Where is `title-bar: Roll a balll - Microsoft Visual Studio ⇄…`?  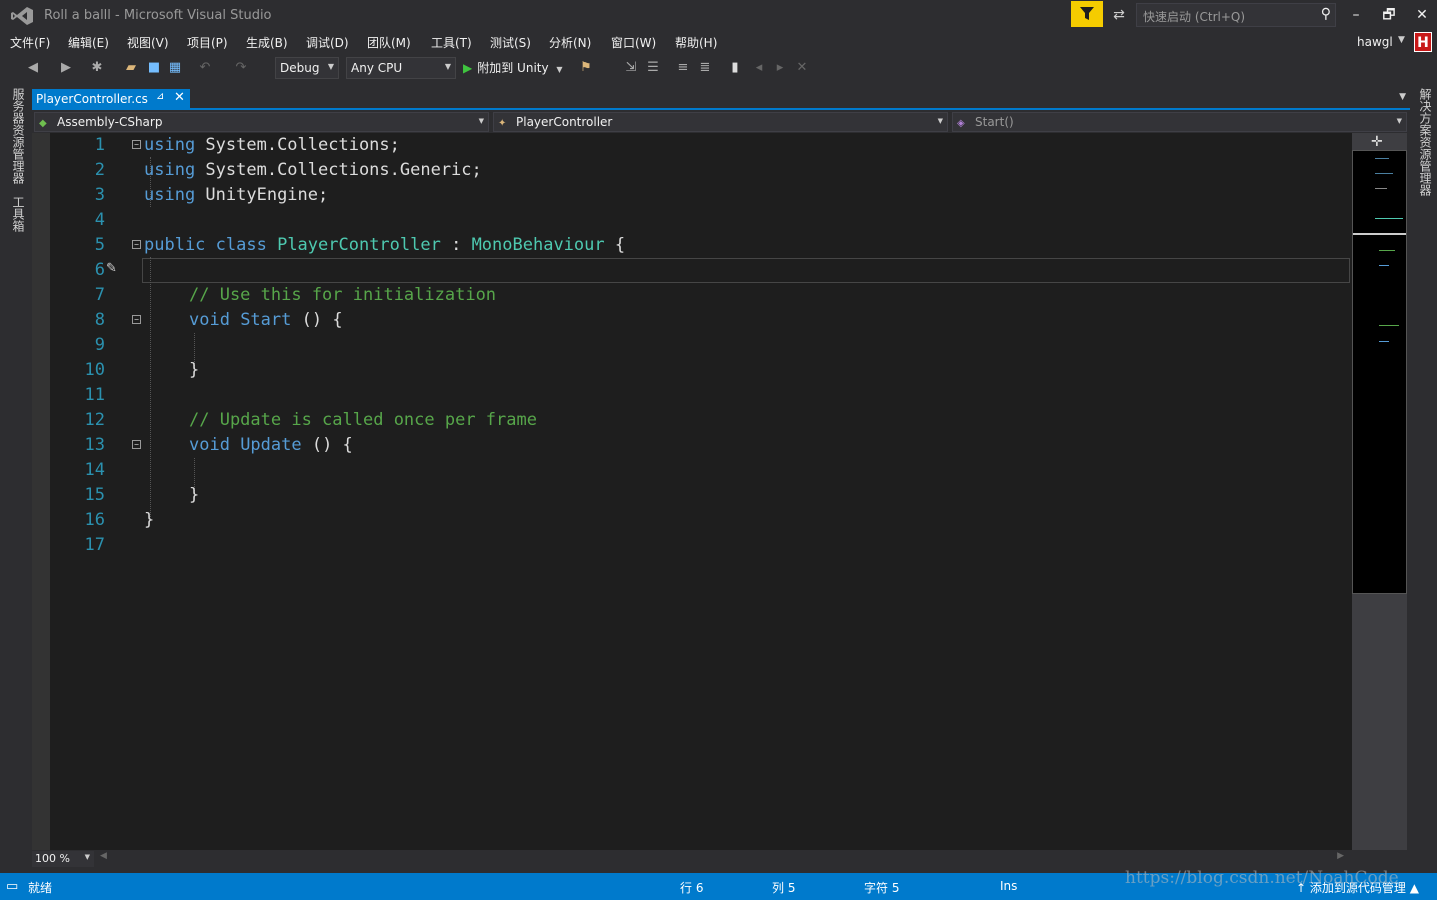
title-bar: Roll a balll - Microsoft Visual Studio ⇄… is located at coordinates (718, 15).